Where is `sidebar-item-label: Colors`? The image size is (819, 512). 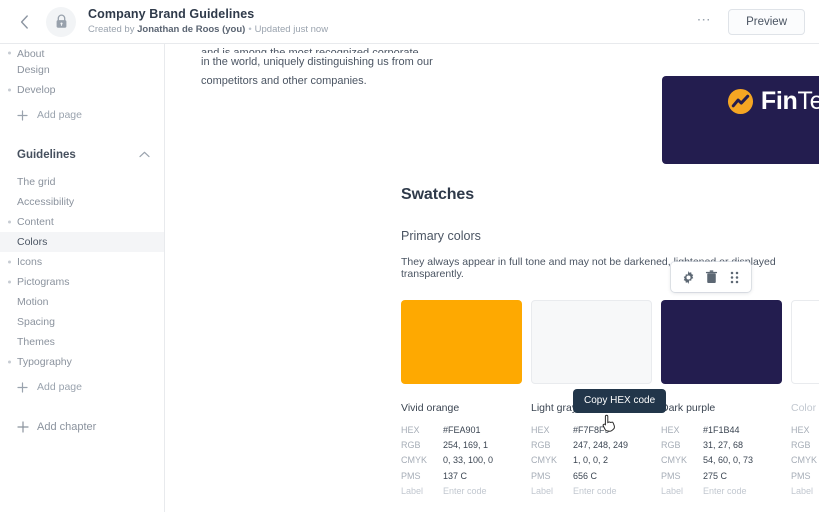 sidebar-item-label: Colors is located at coordinates (32, 242).